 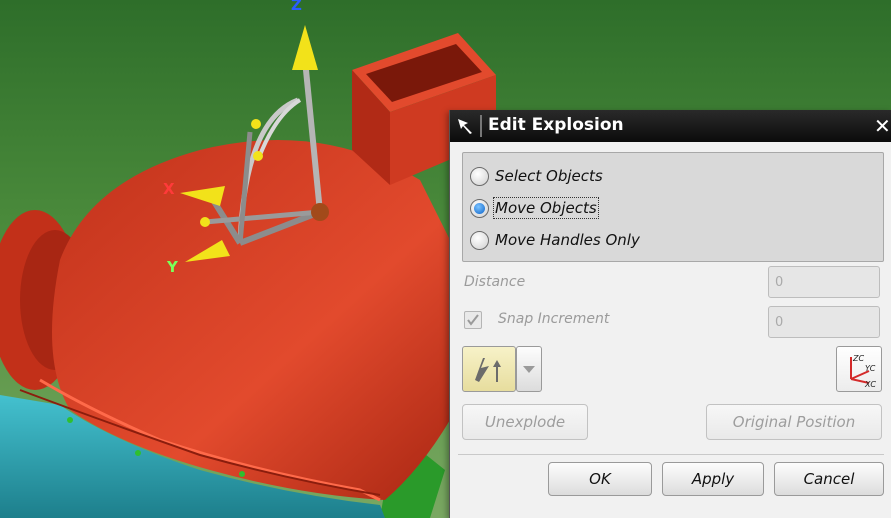 What do you see at coordinates (863, 371) in the screenshot?
I see `wcs-orient-icon: ZC YC XC` at bounding box center [863, 371].